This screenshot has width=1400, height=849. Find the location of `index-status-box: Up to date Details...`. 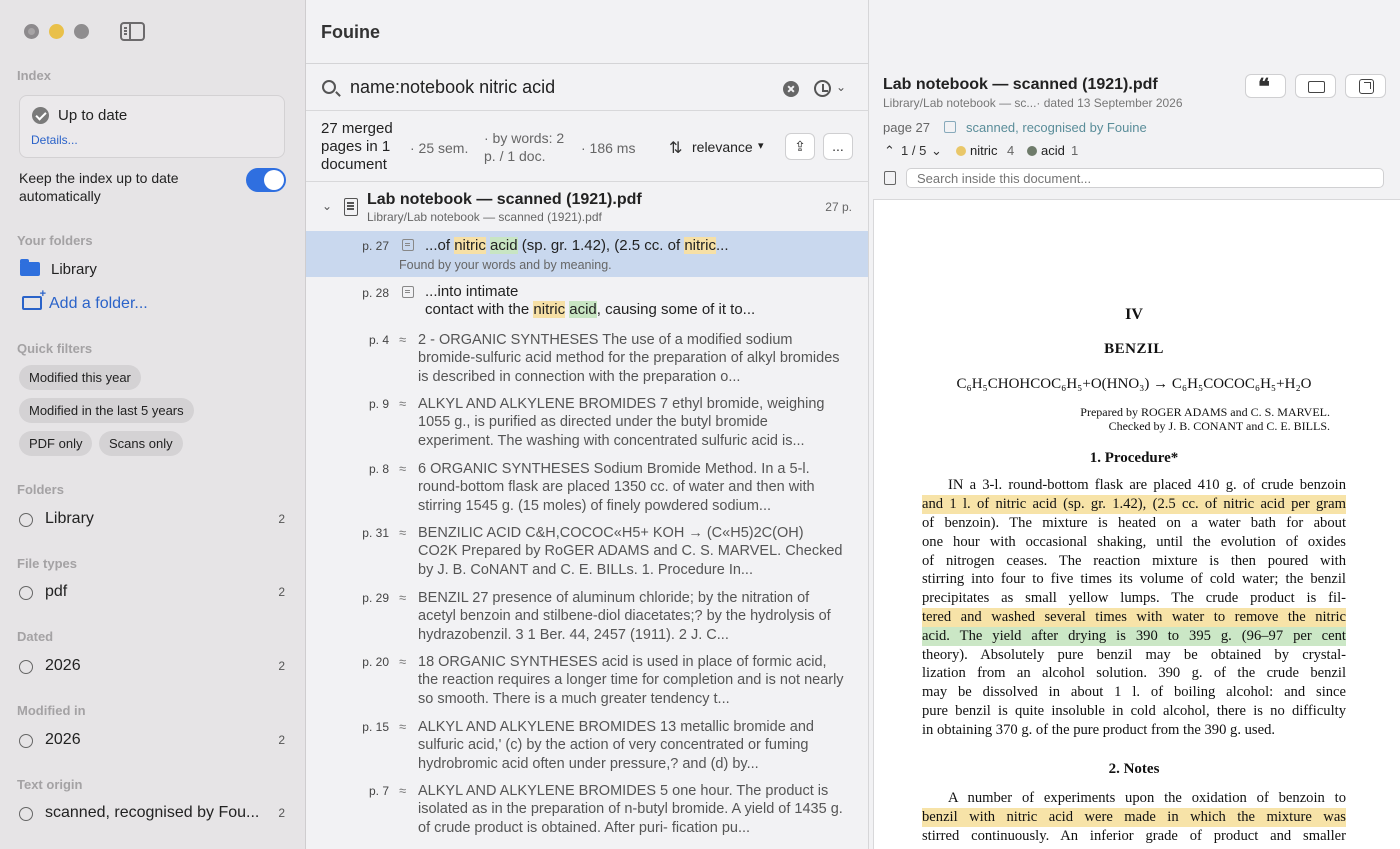

index-status-box: Up to date Details... is located at coordinates (152, 126).